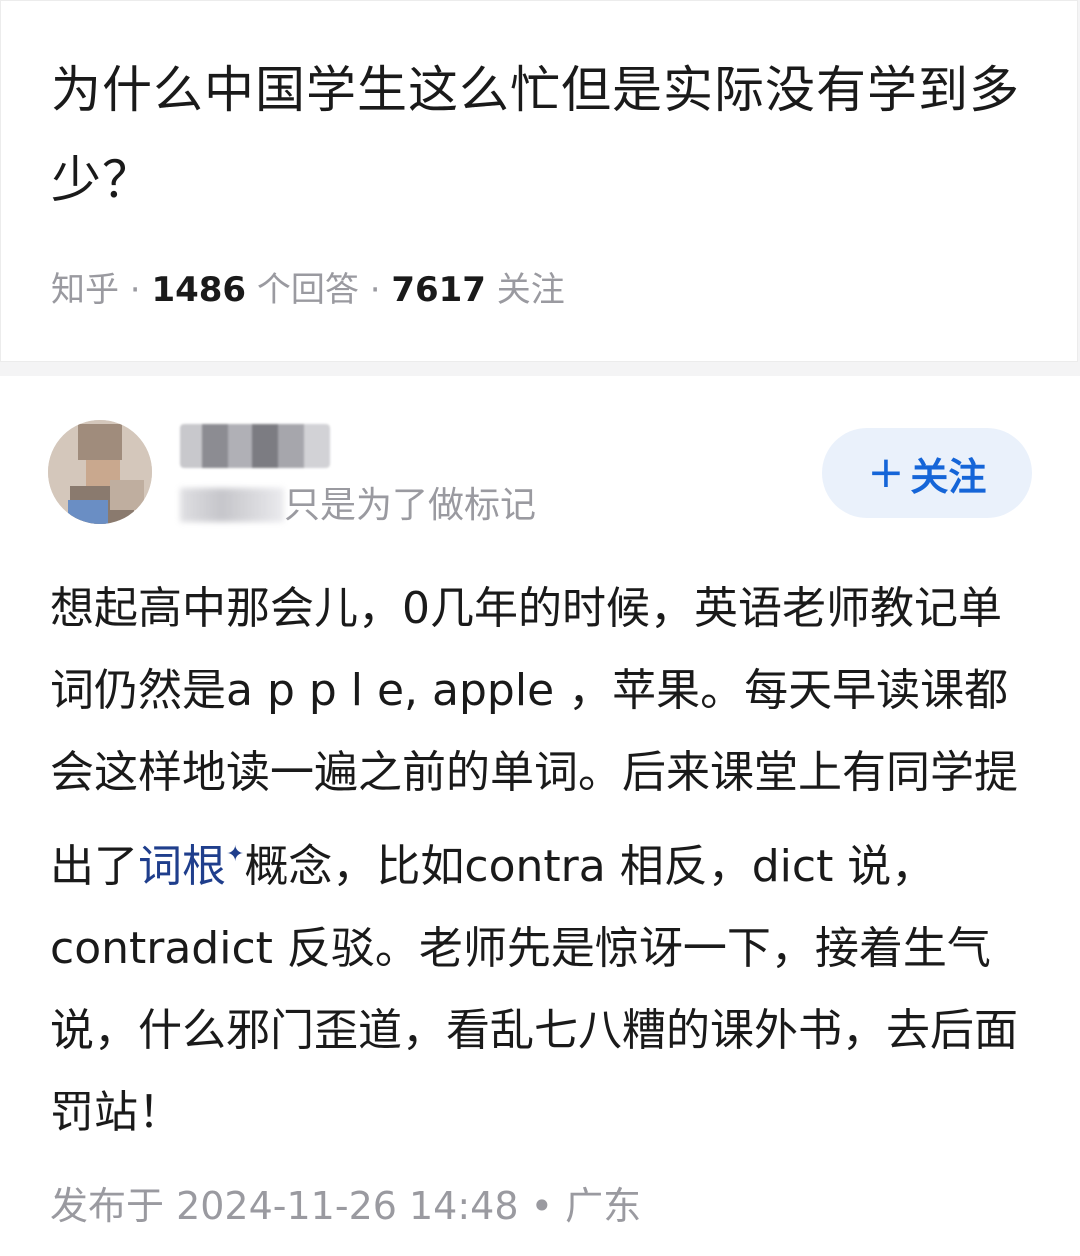 The height and width of the screenshot is (1256, 1080). I want to click on follower-count: 7617, so click(438, 290).